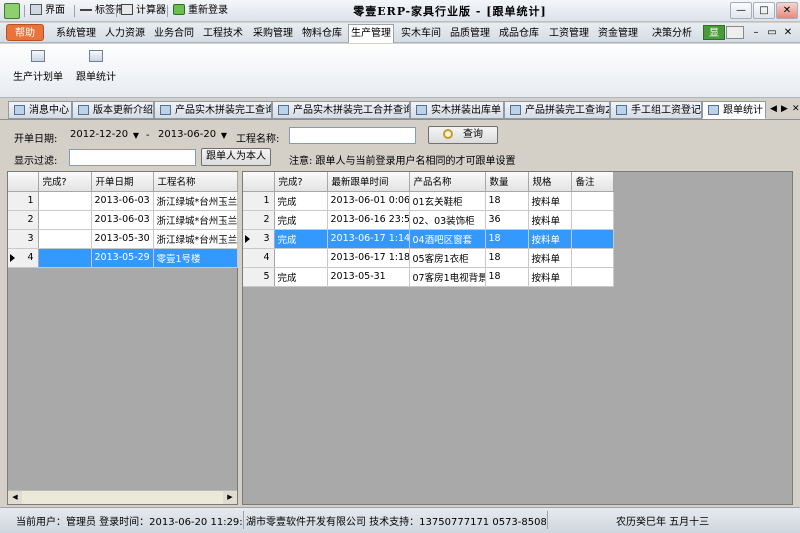 This screenshot has height=533, width=800. Describe the element at coordinates (592, 182) in the screenshot. I see `column-header: 备注` at that location.